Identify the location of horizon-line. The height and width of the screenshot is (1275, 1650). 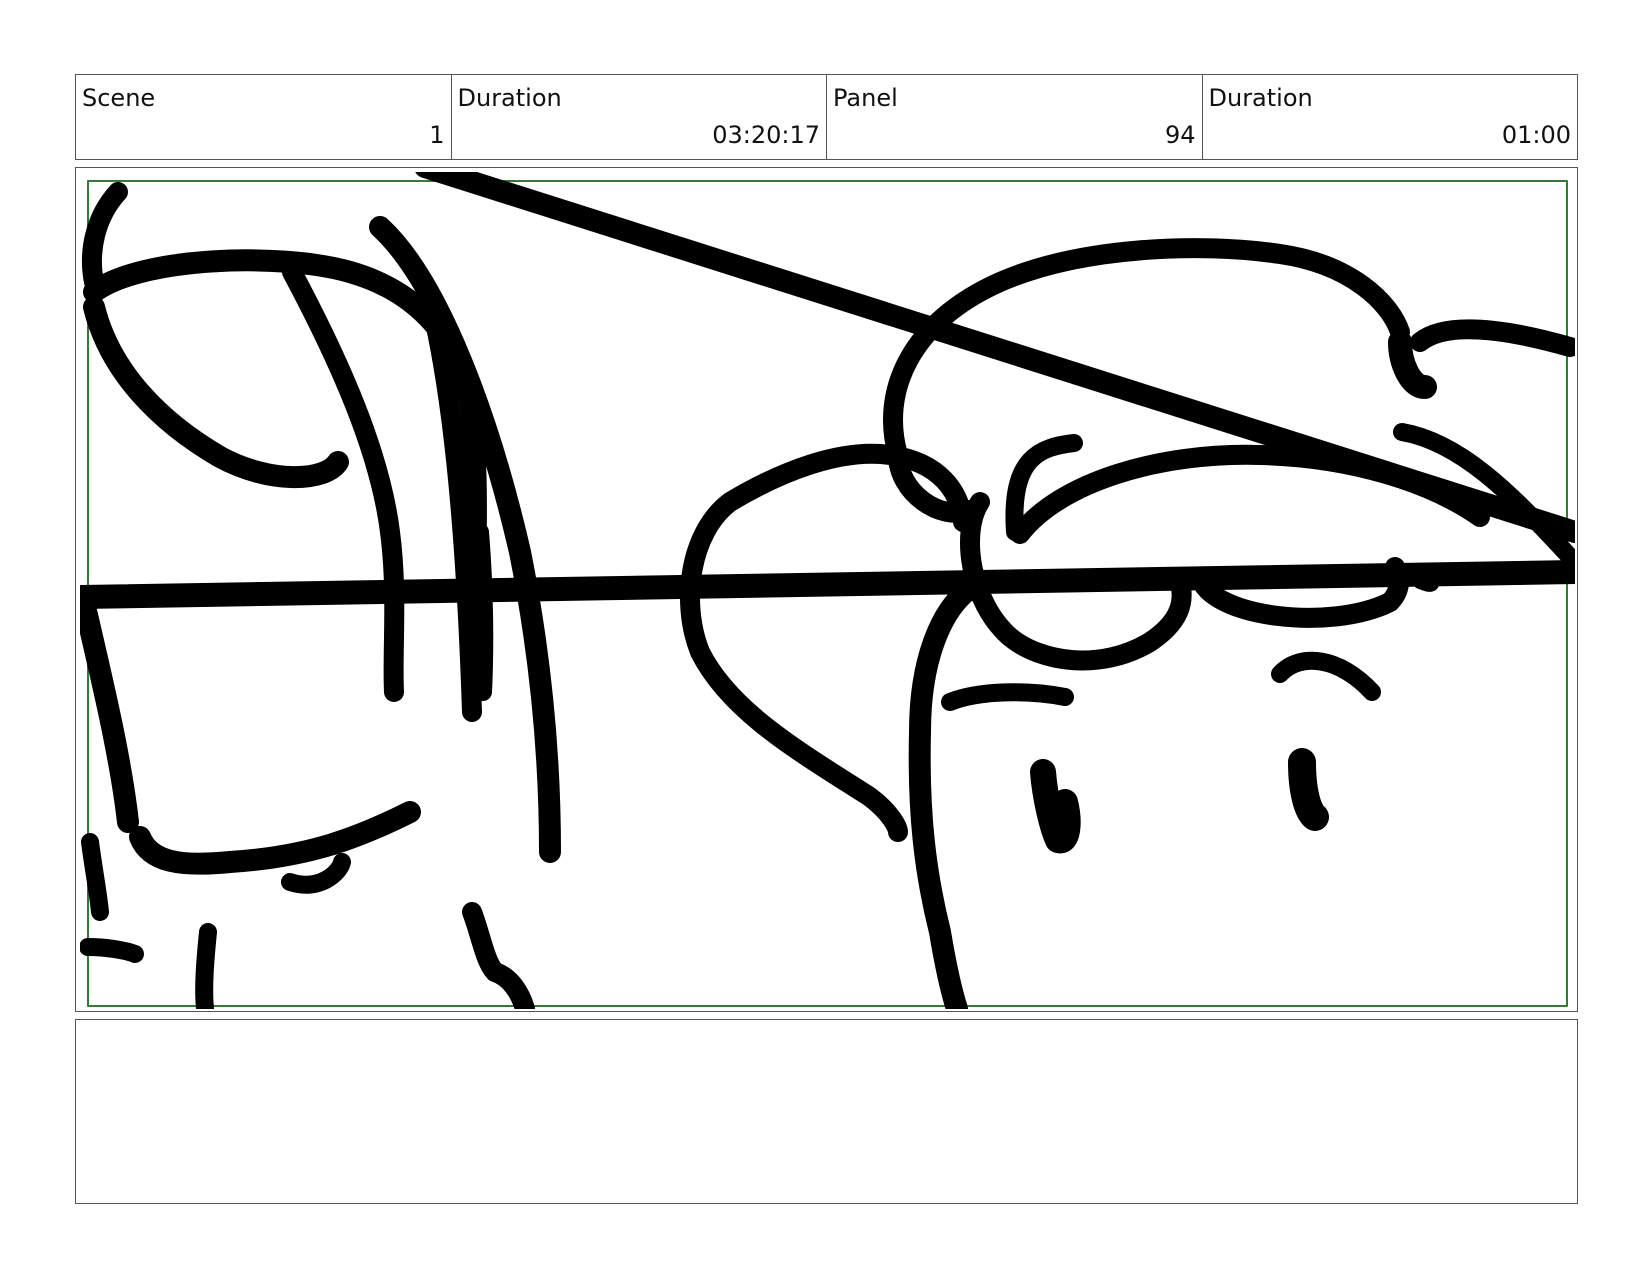
(827, 584).